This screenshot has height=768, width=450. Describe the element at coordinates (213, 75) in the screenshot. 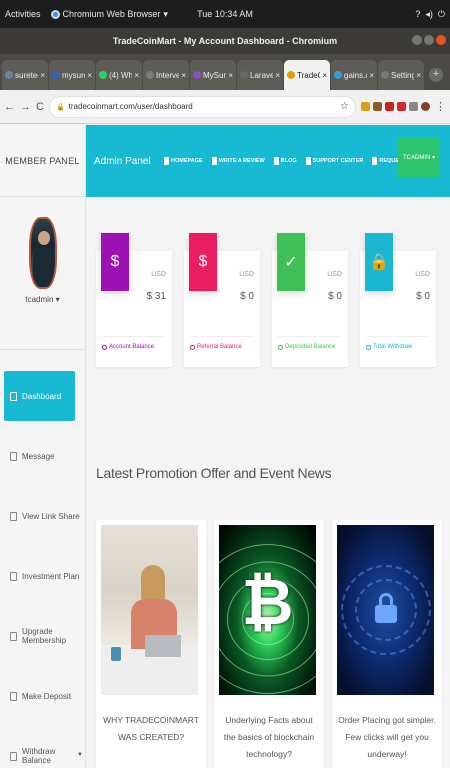

I see `browser-tab: MySuretee×` at that location.